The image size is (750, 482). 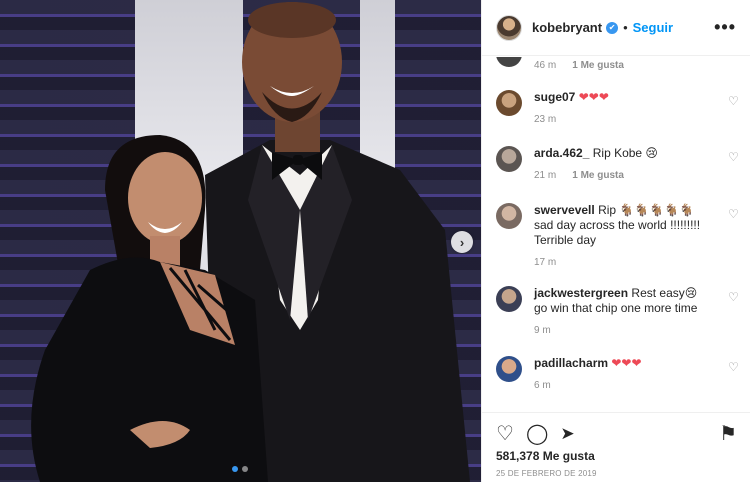 What do you see at coordinates (653, 27) in the screenshot?
I see `follow-button: Seguir` at bounding box center [653, 27].